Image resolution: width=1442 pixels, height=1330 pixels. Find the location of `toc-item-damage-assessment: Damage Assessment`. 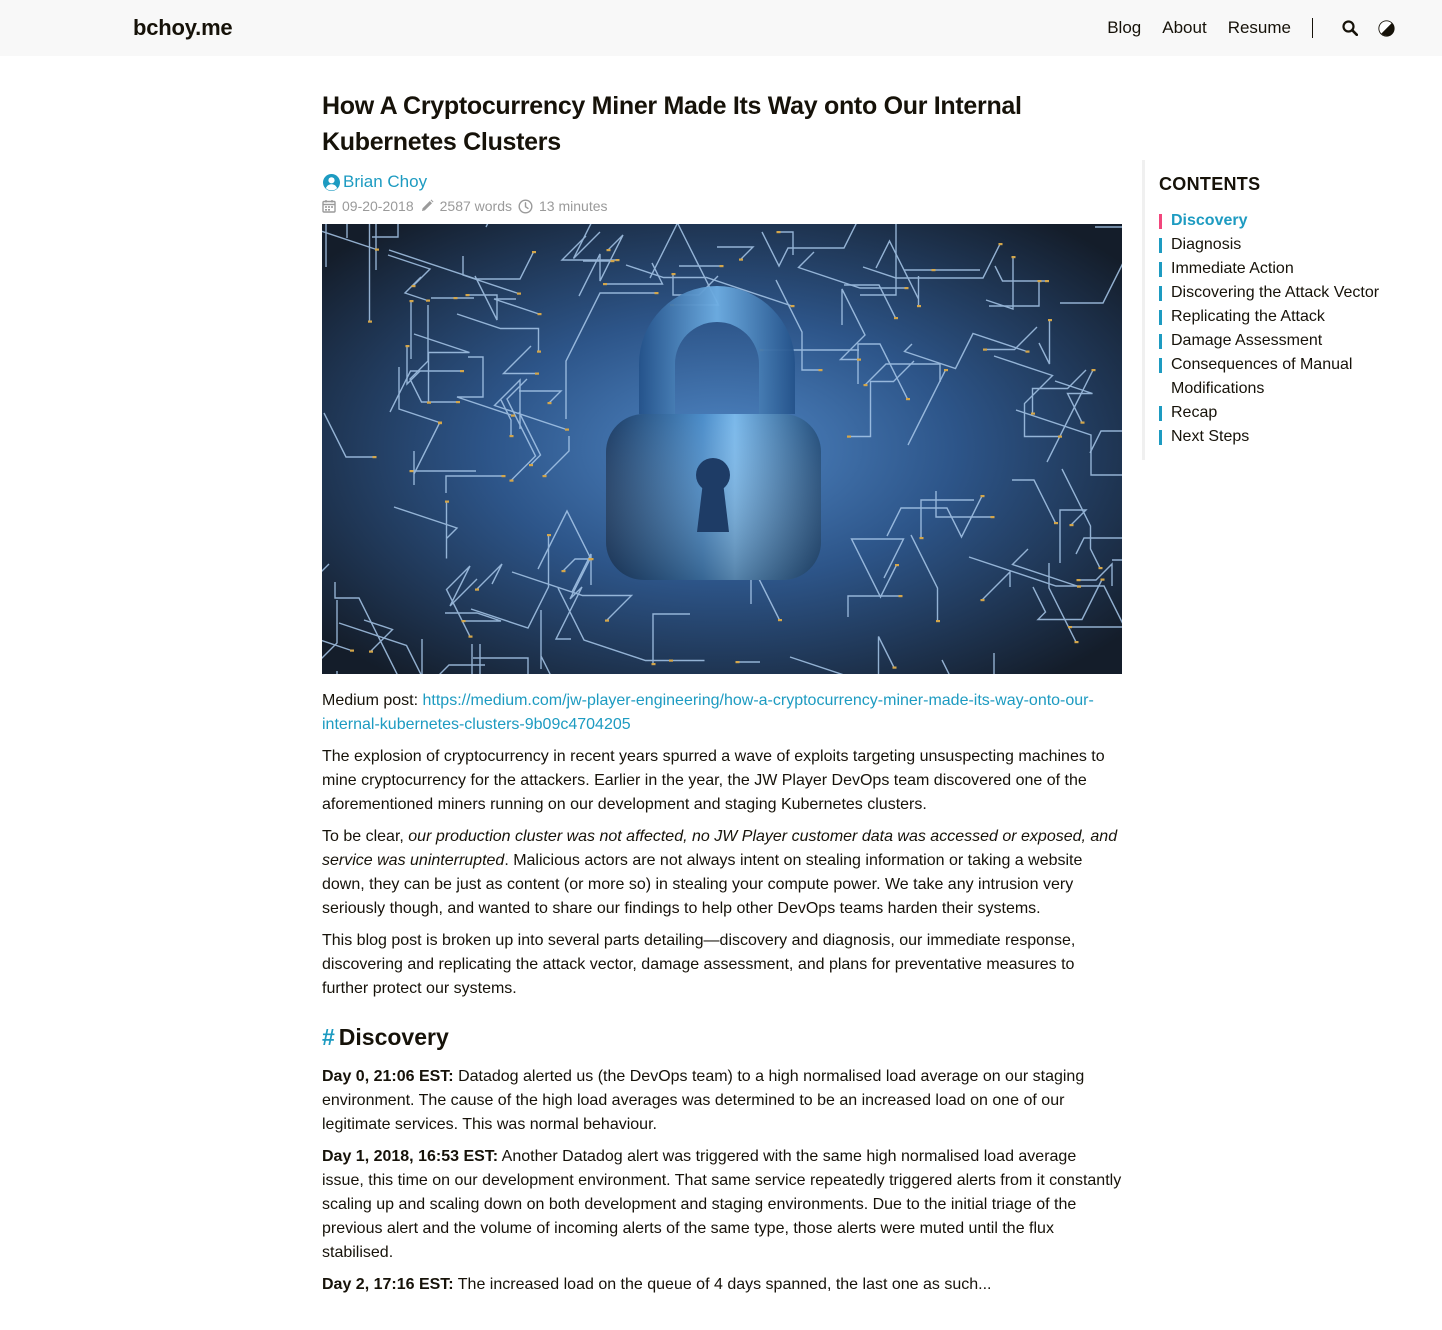

toc-item-damage-assessment: Damage Assessment is located at coordinates (1290, 341).